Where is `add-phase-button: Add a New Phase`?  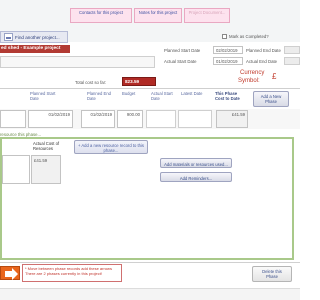
add-phase-button: Add a New Phase is located at coordinates (271, 99).